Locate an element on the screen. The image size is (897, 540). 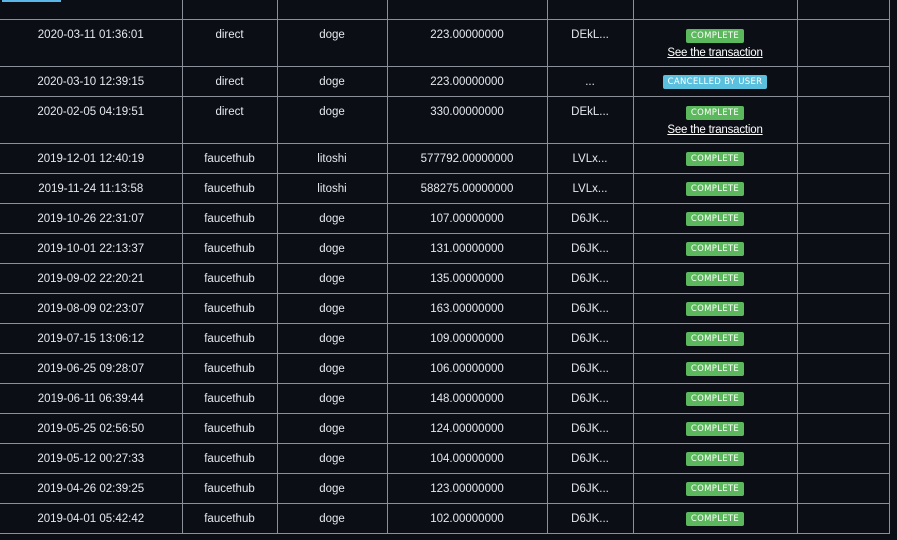
amount-cell: 148.00000000 is located at coordinates (467, 398).